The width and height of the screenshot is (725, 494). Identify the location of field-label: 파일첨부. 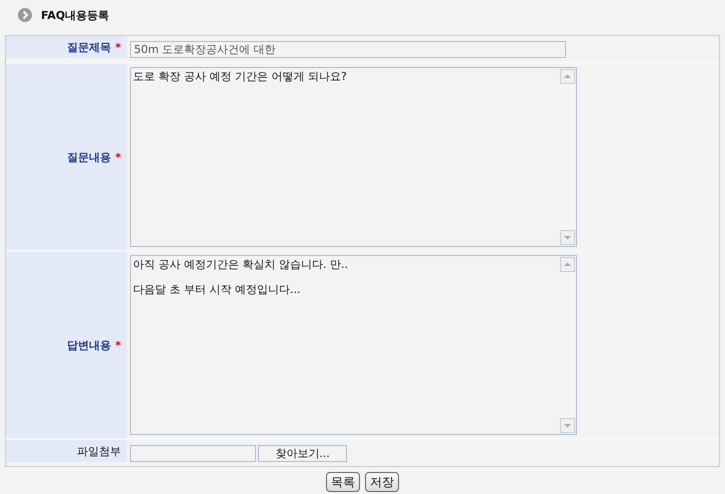
(99, 451).